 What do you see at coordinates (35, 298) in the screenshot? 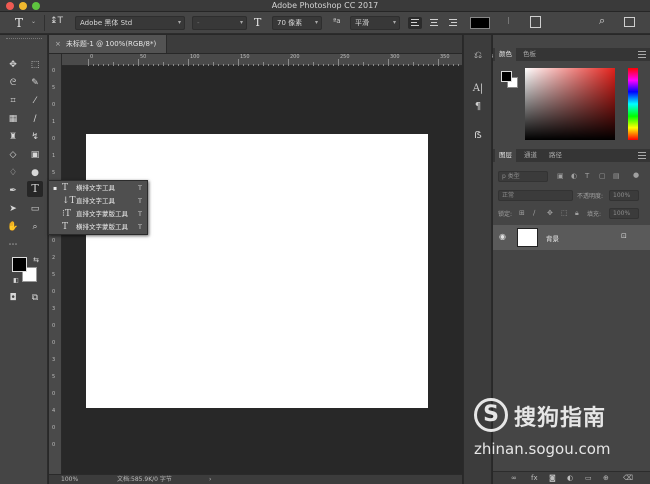
I see `screen-mode-icon: ⧉` at bounding box center [35, 298].